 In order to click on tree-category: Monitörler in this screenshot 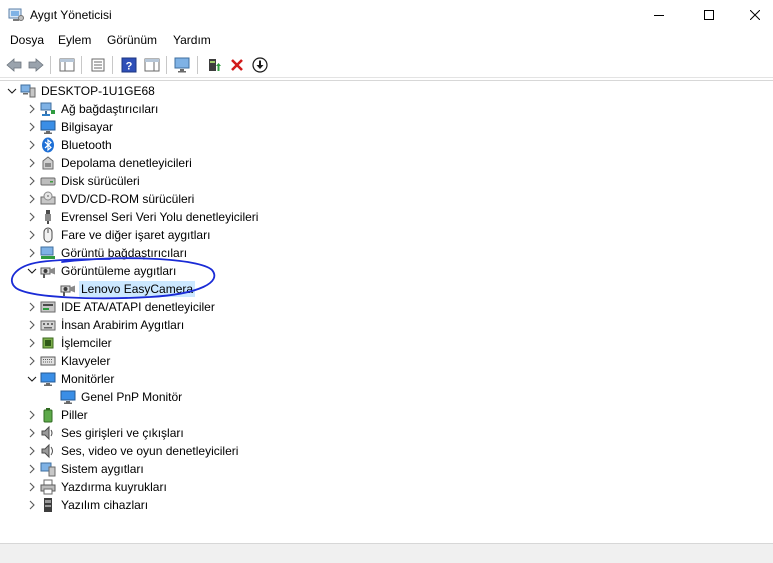, I will do `click(70, 379)`.